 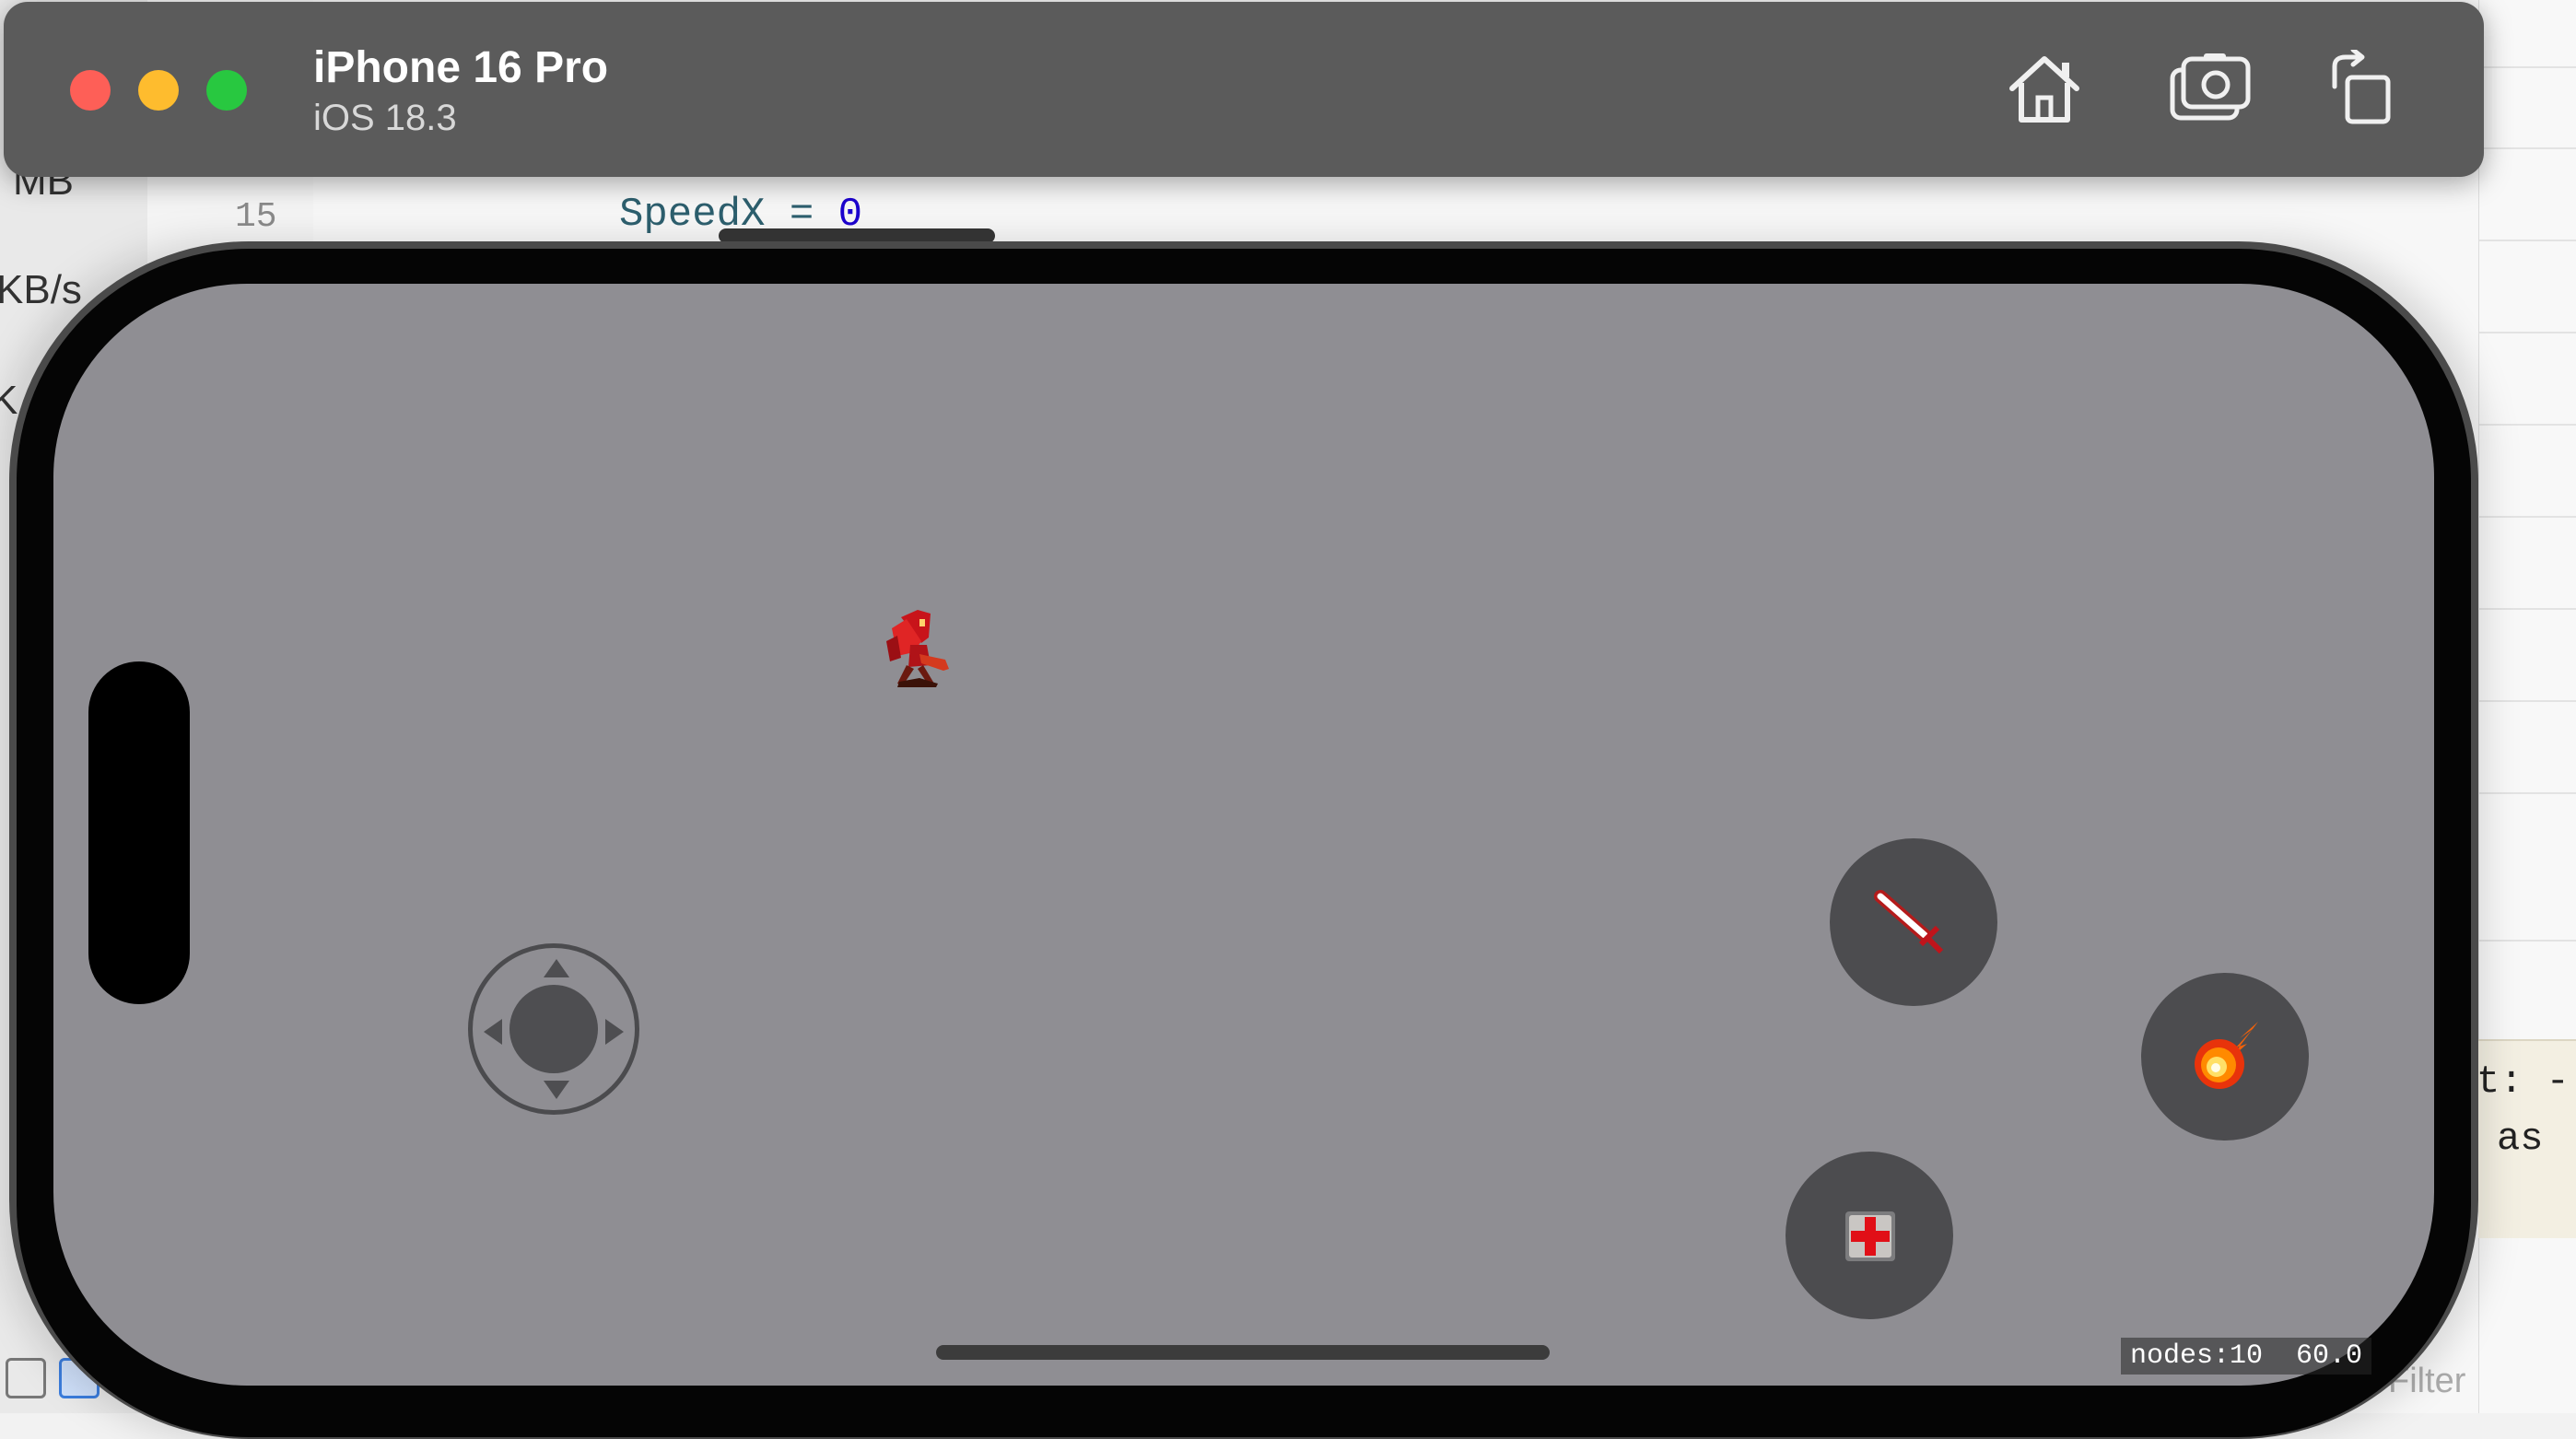 What do you see at coordinates (493, 1032) in the screenshot?
I see `joystick-left-arrow` at bounding box center [493, 1032].